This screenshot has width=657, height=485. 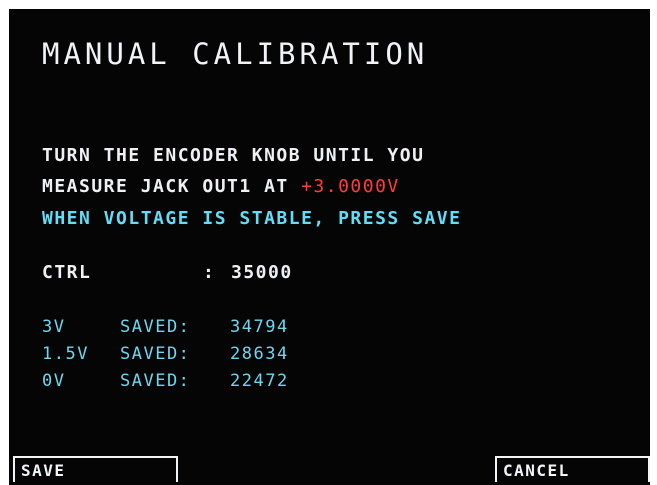 I want to click on instruction-measure-text: MEASURE JACK OUT1 AT, so click(x=172, y=186).